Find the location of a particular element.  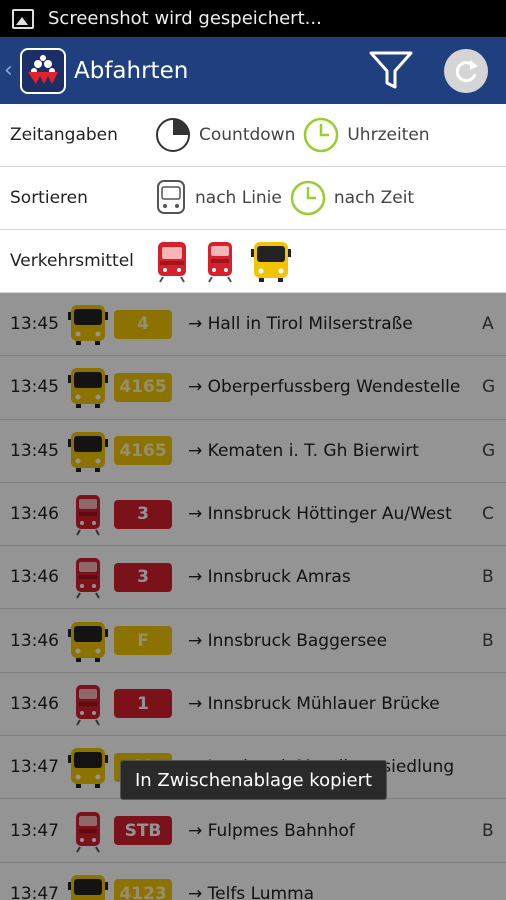

sort-by-time-option: nach Zeit is located at coordinates (352, 198).